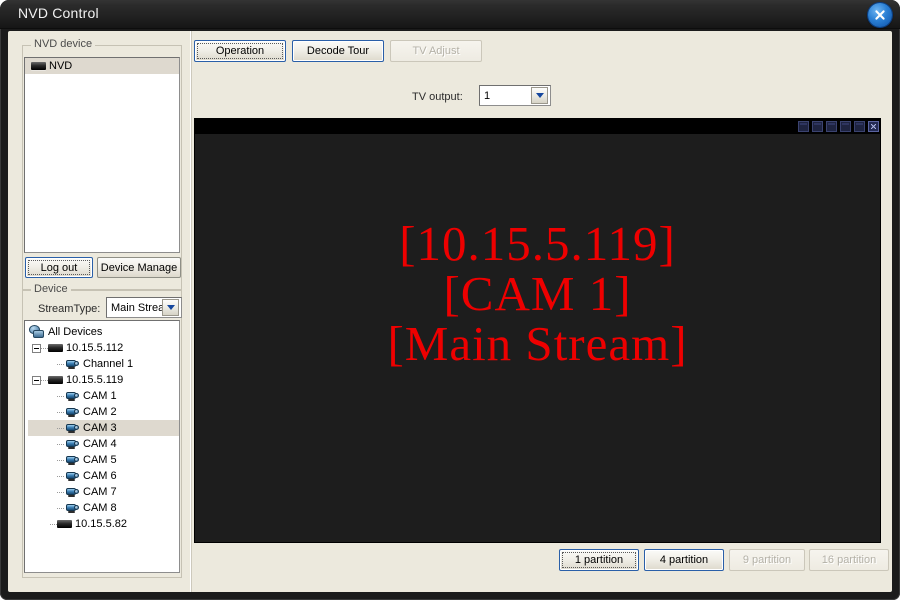 The image size is (900, 600). I want to click on device-tree-item-label: CAM 4, so click(100, 444).